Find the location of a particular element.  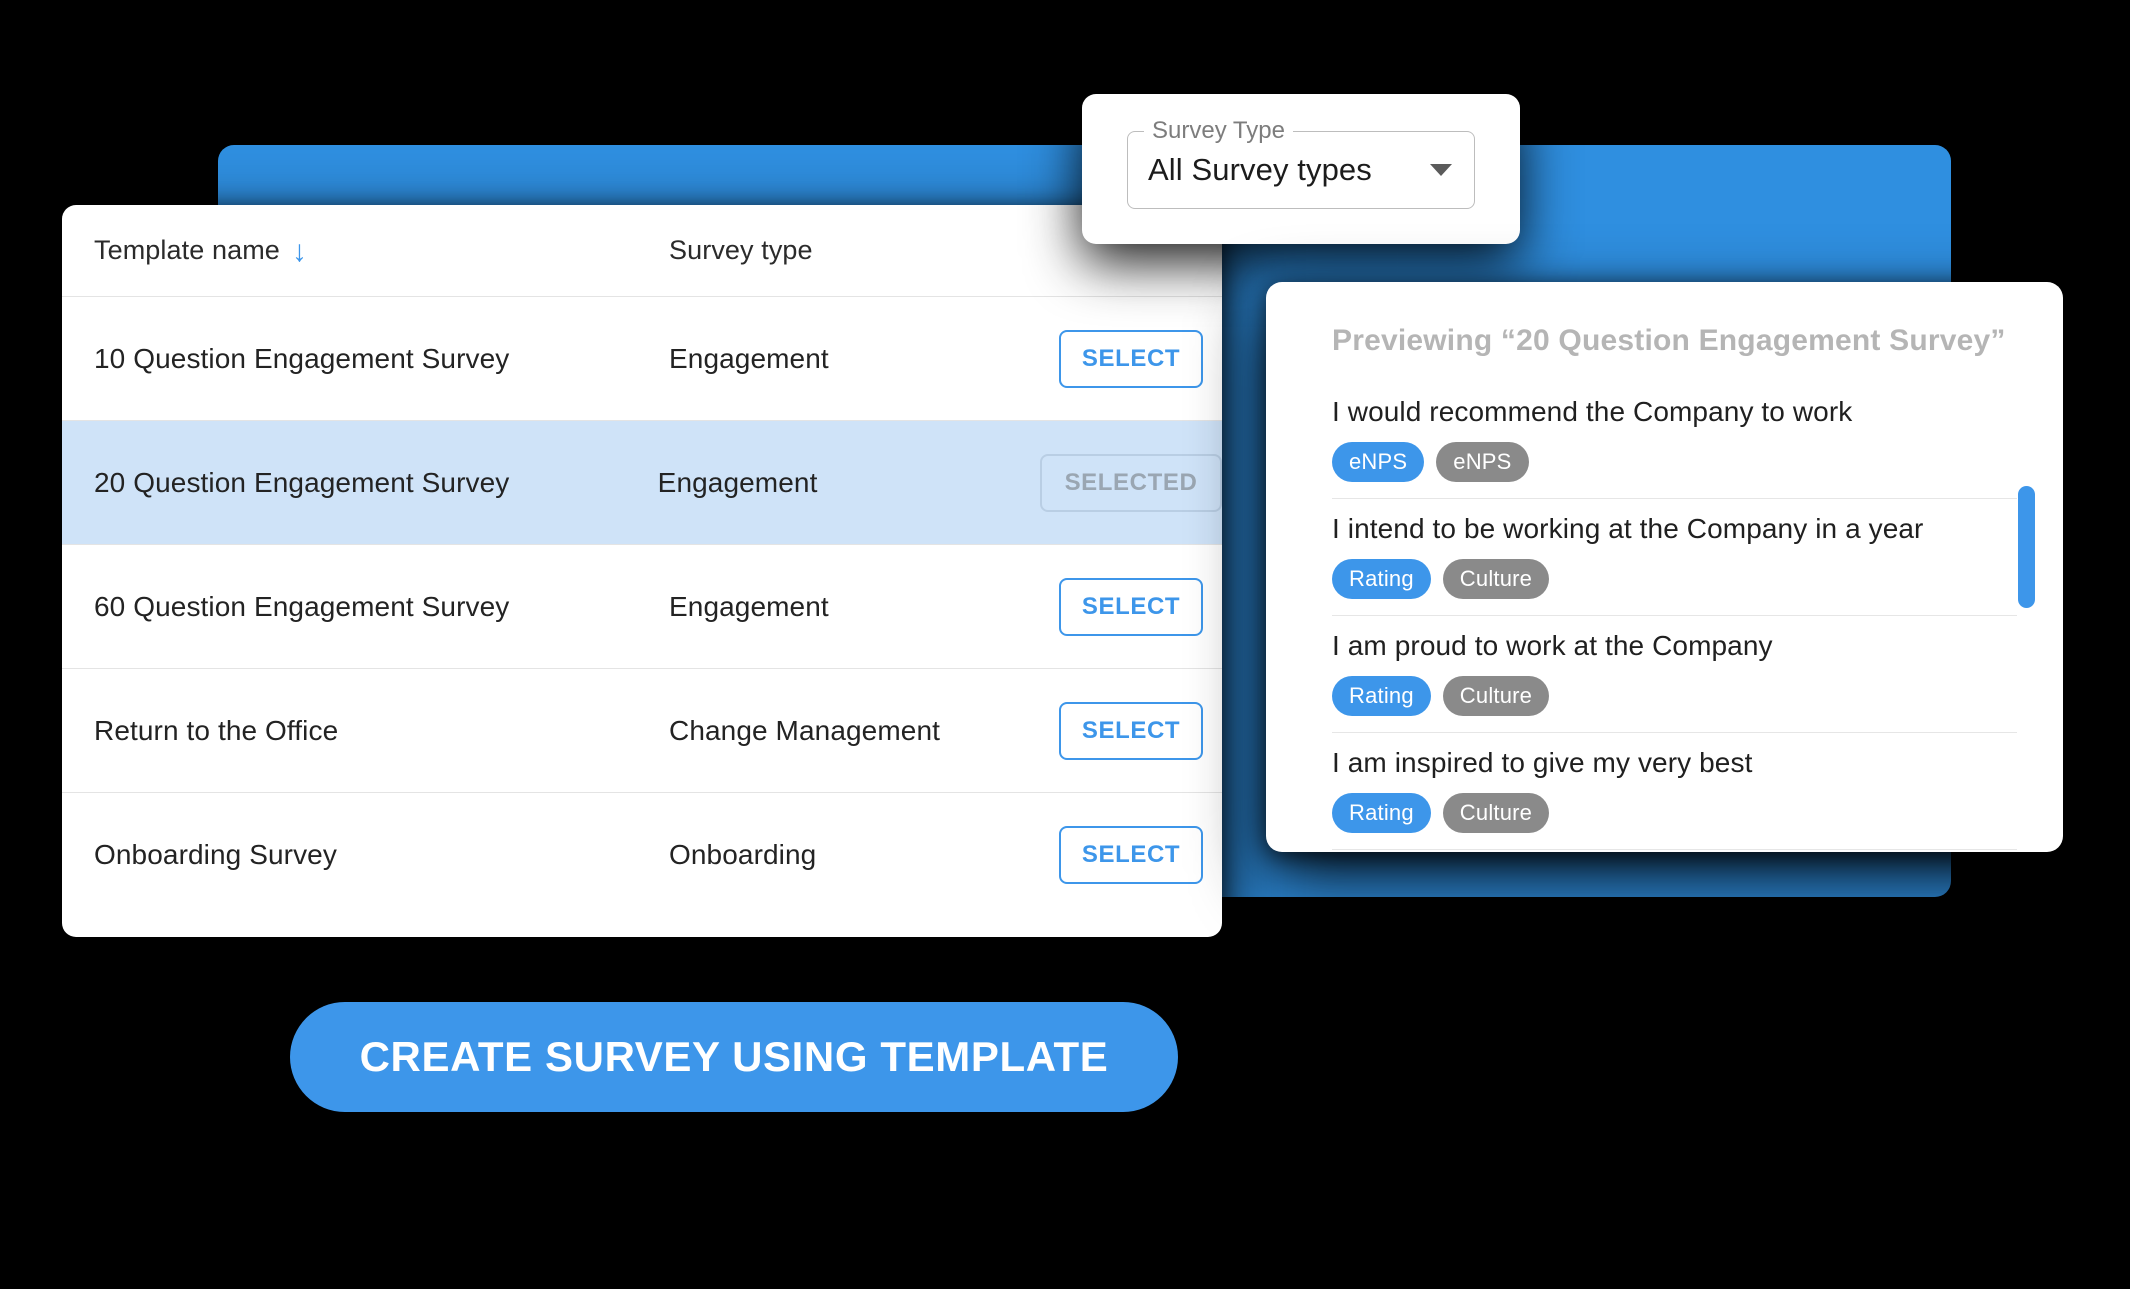

cell-survey-type: Change Management is located at coordinates (864, 731).